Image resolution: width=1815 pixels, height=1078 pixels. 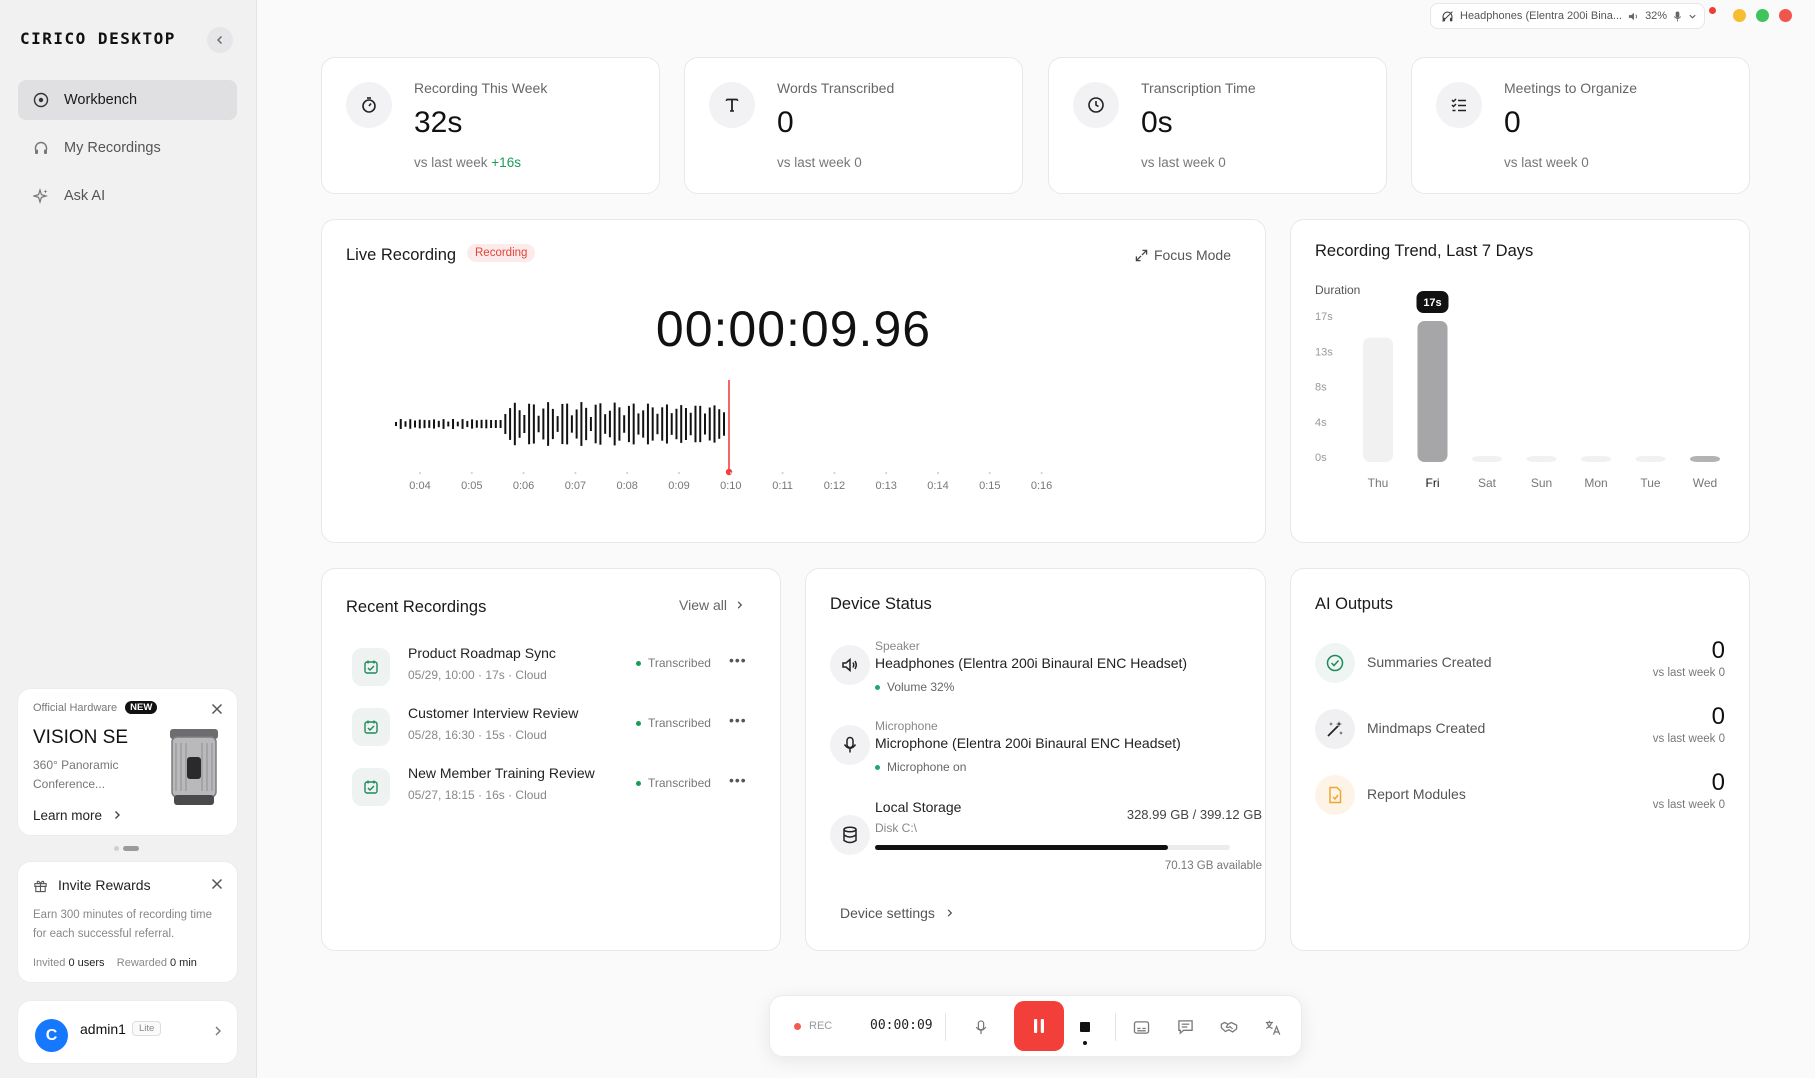 What do you see at coordinates (1178, 162) in the screenshot?
I see `stat-comparison-label: vs last week` at bounding box center [1178, 162].